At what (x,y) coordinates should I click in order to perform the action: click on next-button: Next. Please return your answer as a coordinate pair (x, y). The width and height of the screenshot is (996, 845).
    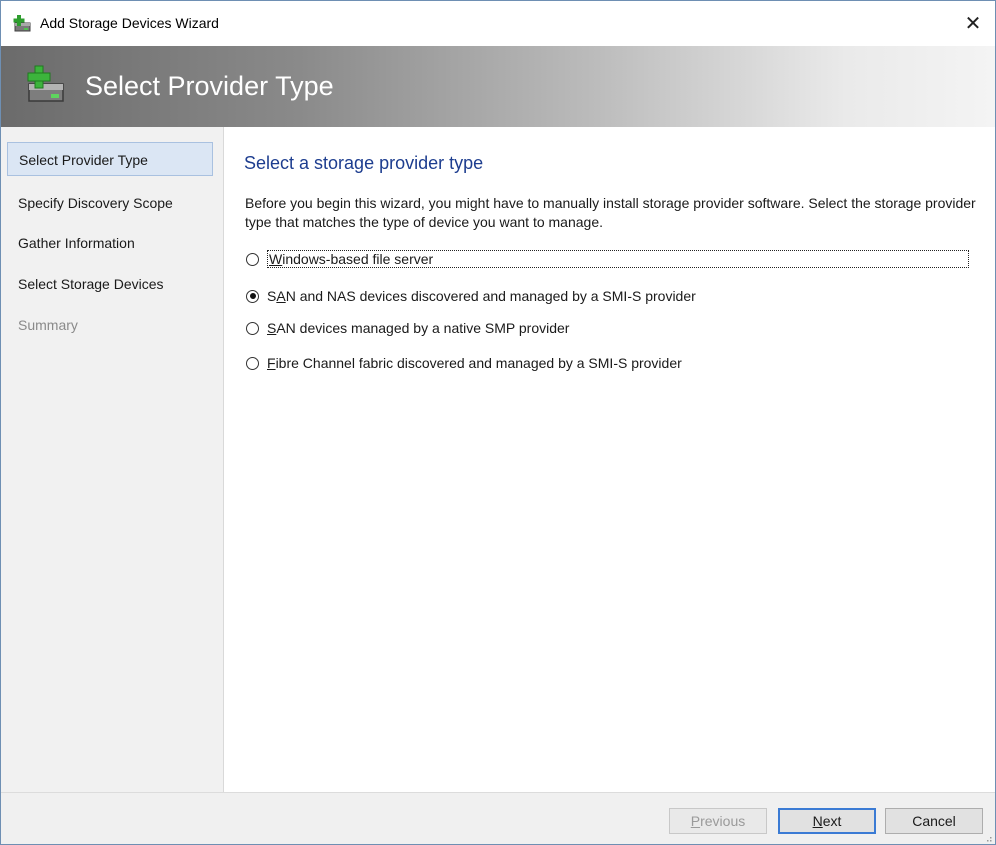
    Looking at the image, I should click on (827, 821).